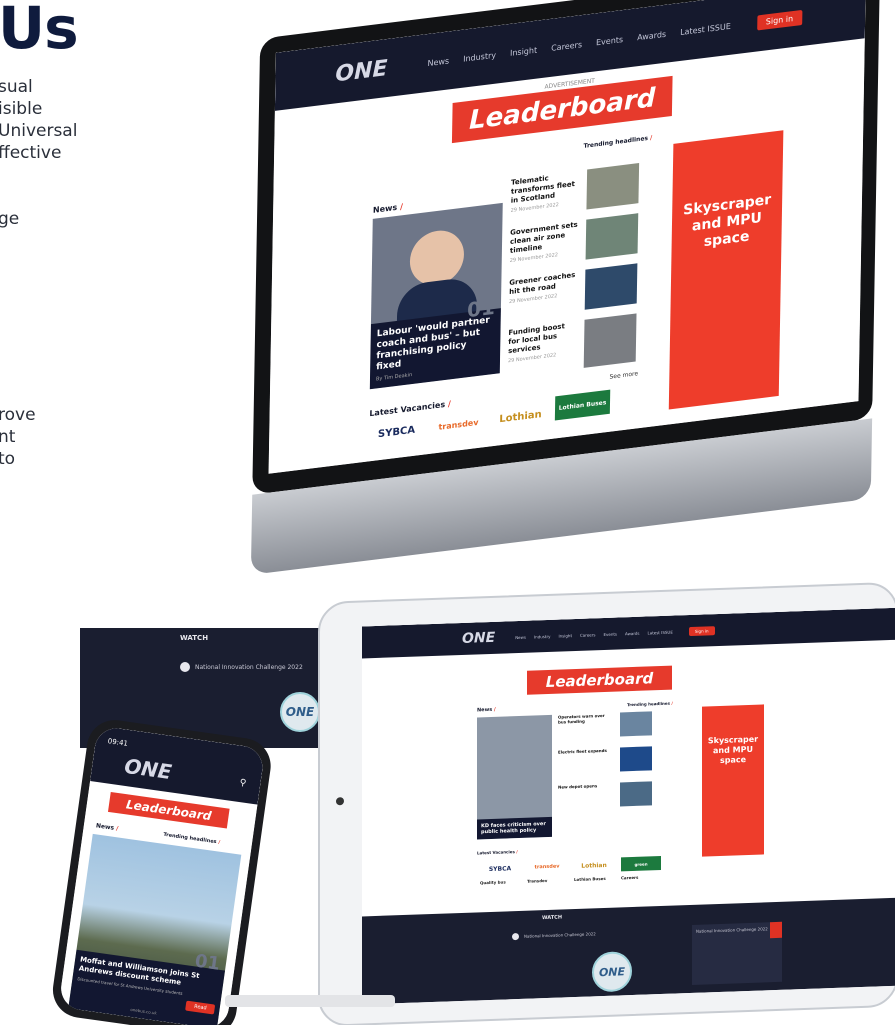  Describe the element at coordinates (500, 873) in the screenshot. I see `partner-card: SYBCA Quality bus` at that location.